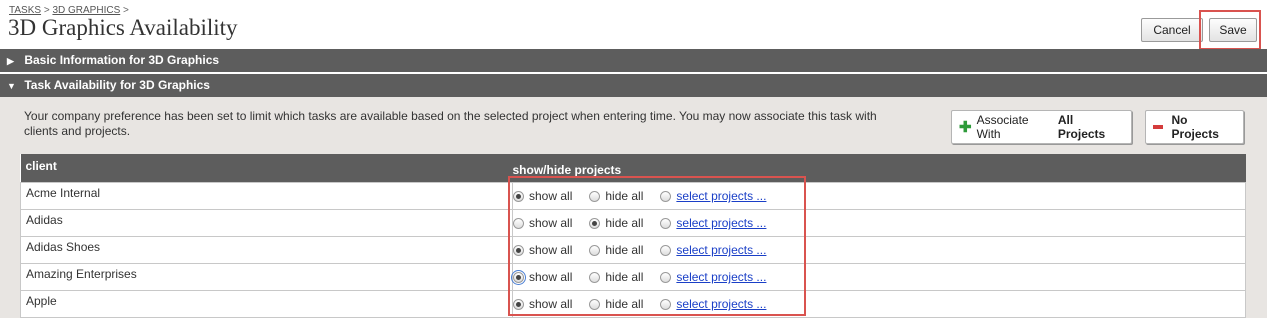 This screenshot has width=1267, height=318. What do you see at coordinates (633, 85) in the screenshot?
I see `section-task-availability-header: ▼ Task Availability for 3D Graphics` at bounding box center [633, 85].